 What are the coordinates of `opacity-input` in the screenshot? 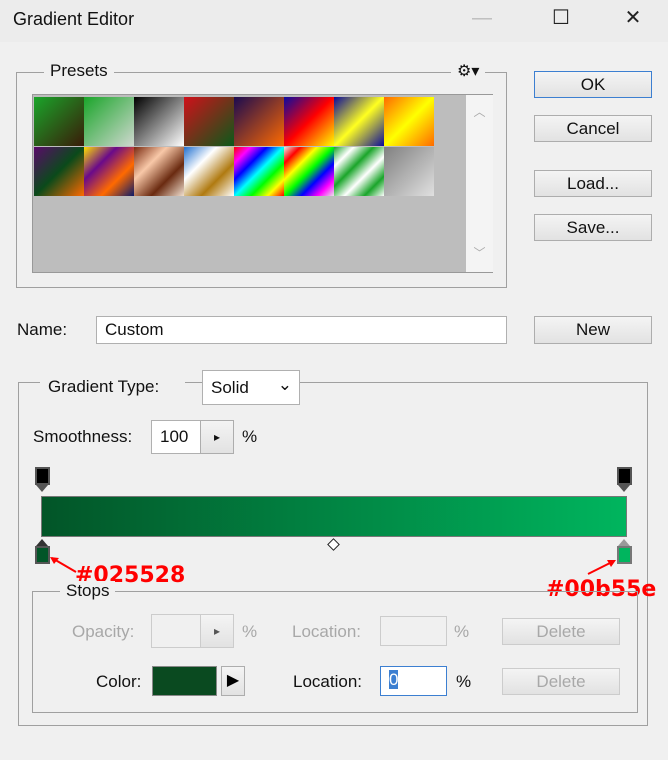 It's located at (176, 631).